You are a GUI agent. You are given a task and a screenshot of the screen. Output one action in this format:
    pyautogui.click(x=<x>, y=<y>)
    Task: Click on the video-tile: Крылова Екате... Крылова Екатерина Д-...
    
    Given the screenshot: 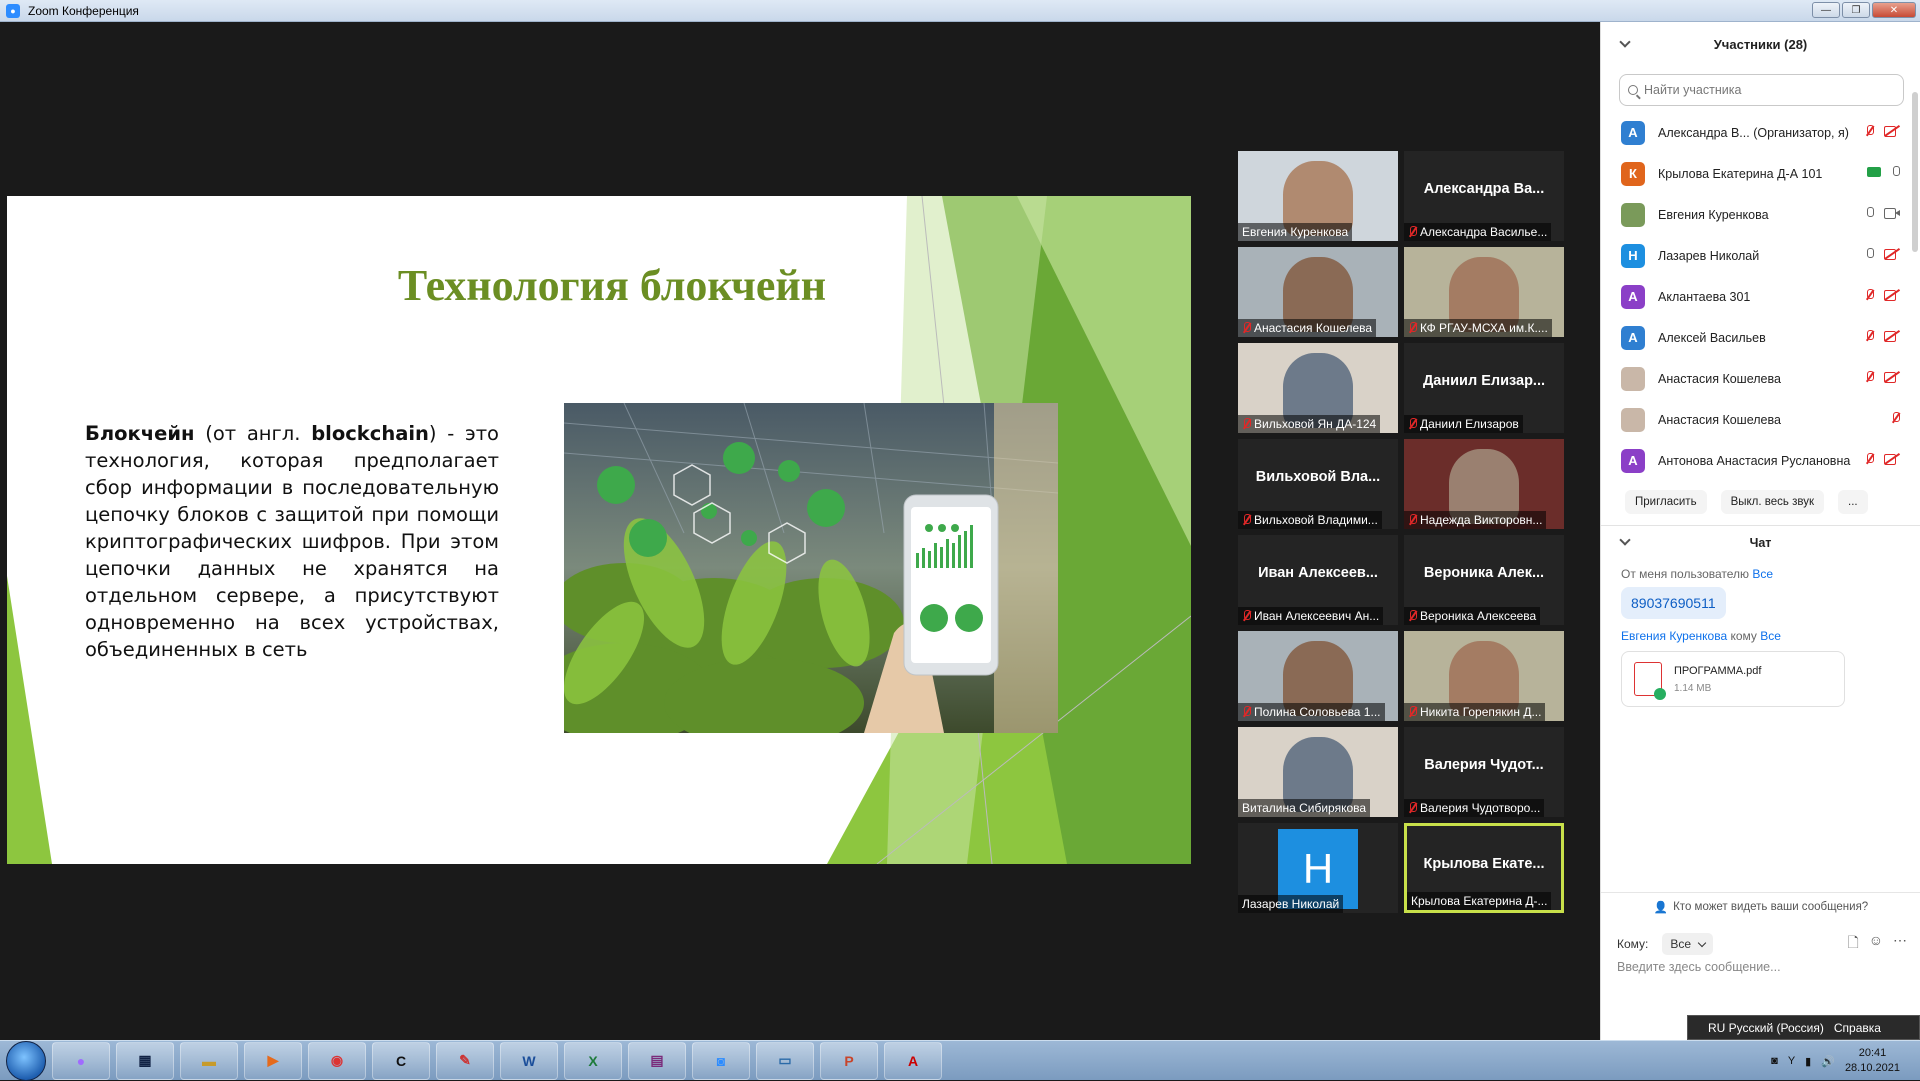 What is the action you would take?
    pyautogui.click(x=1484, y=868)
    